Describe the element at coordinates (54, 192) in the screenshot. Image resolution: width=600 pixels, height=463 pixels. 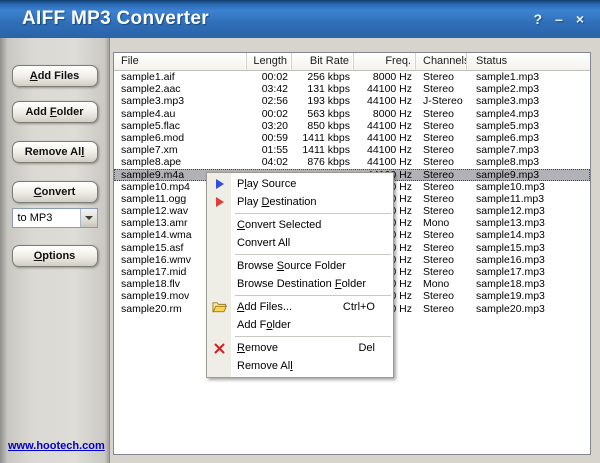
I see `convert-button: Convert` at that location.